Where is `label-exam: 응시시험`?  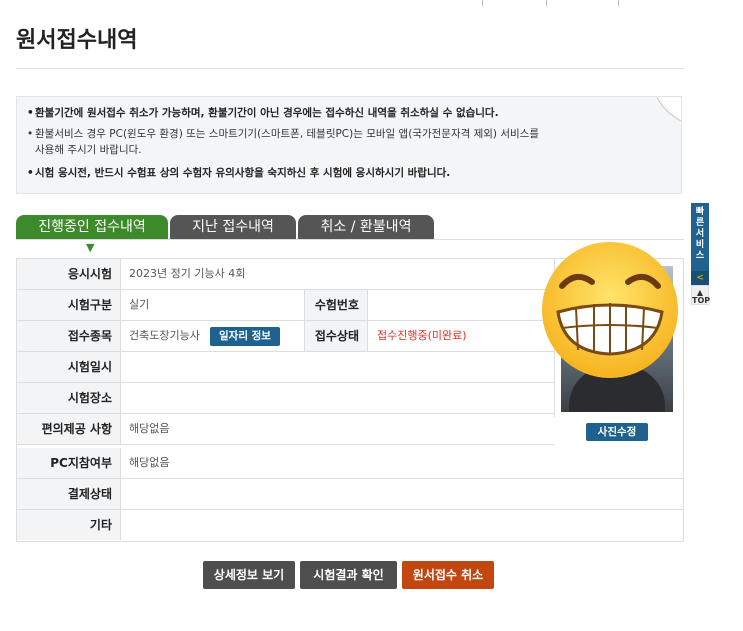 label-exam: 응시시험 is located at coordinates (69, 274).